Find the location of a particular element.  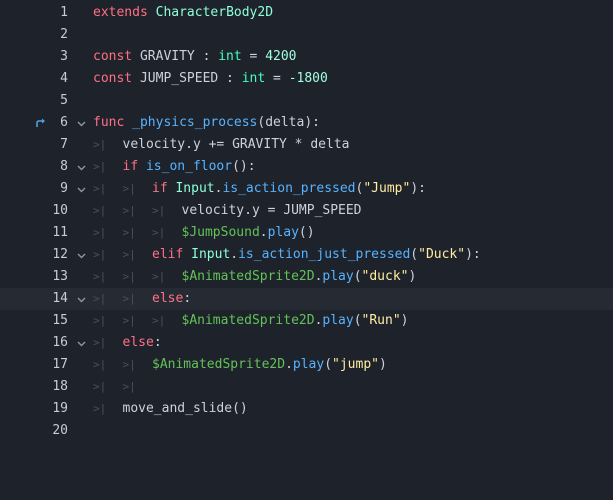

code-token: move_and_slide() is located at coordinates (185, 408).